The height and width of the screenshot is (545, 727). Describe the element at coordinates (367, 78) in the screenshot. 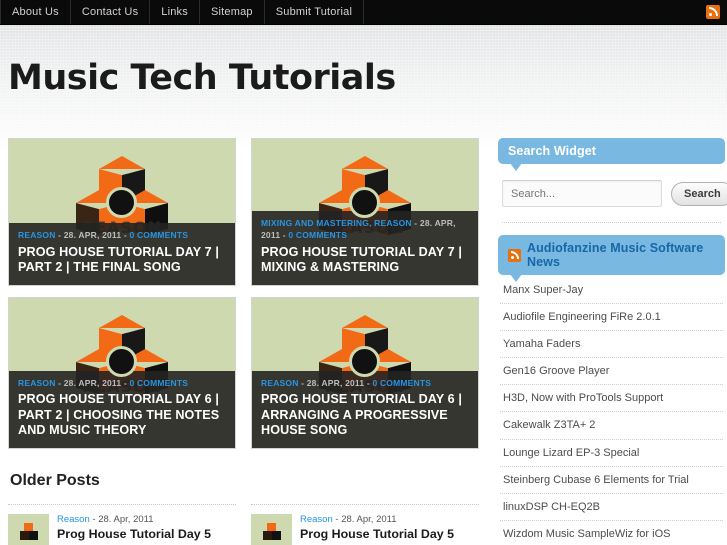

I see `site-title: Music Tech Tutorials` at that location.